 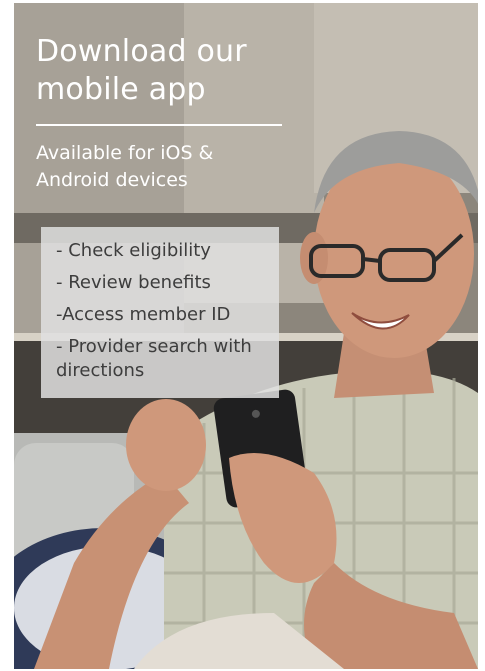 What do you see at coordinates (143, 314) in the screenshot?
I see `feature-item: -Access member ID` at bounding box center [143, 314].